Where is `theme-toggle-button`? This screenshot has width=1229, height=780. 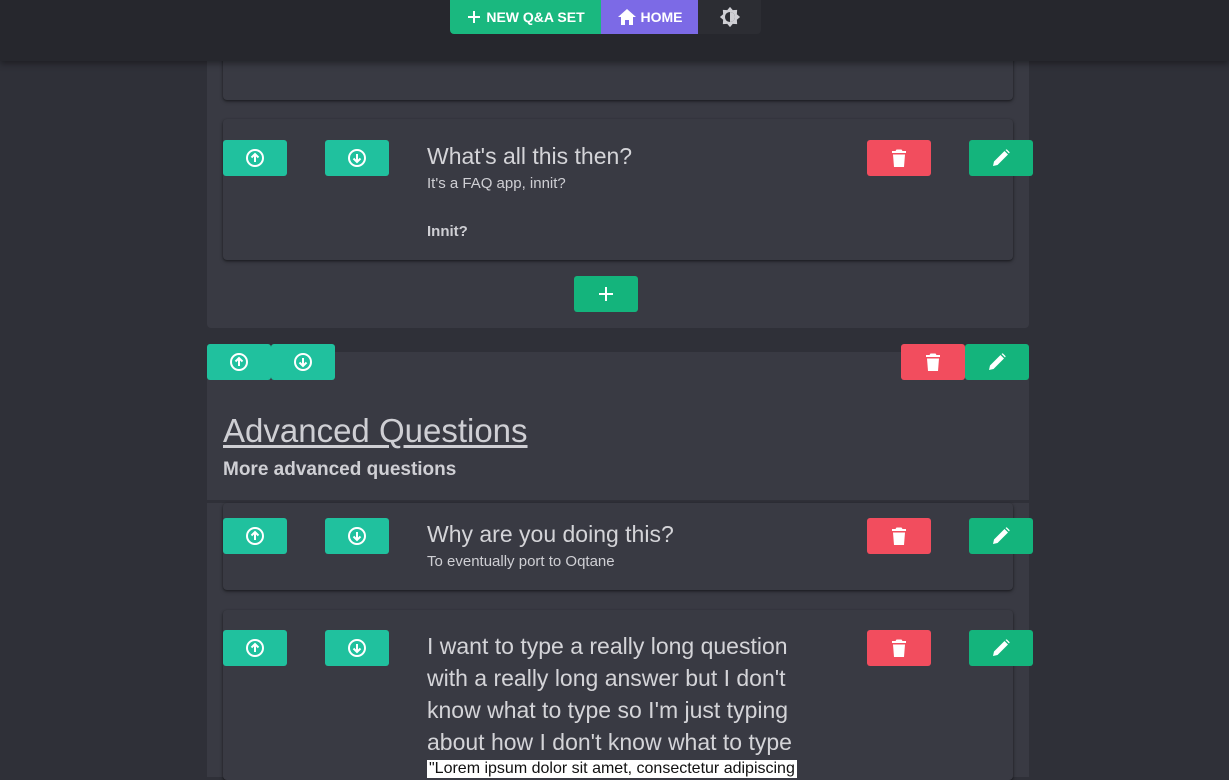
theme-toggle-button is located at coordinates (729, 17).